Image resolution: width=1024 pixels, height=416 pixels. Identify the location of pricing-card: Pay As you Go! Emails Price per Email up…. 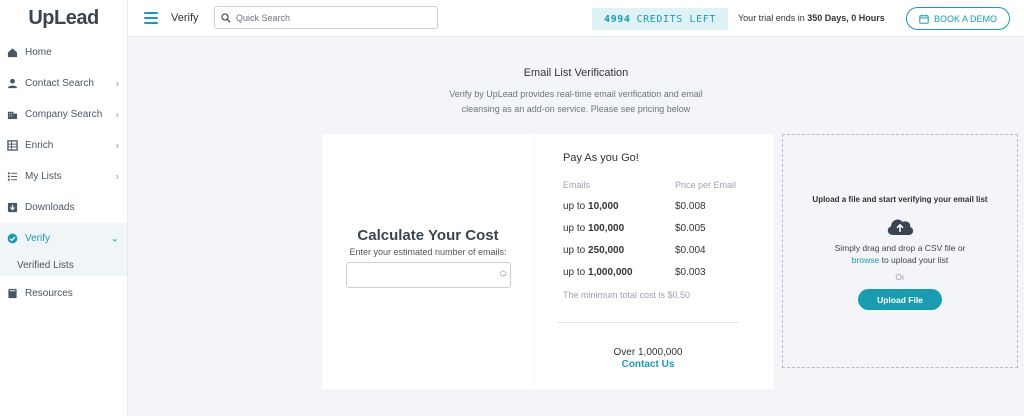
(654, 261).